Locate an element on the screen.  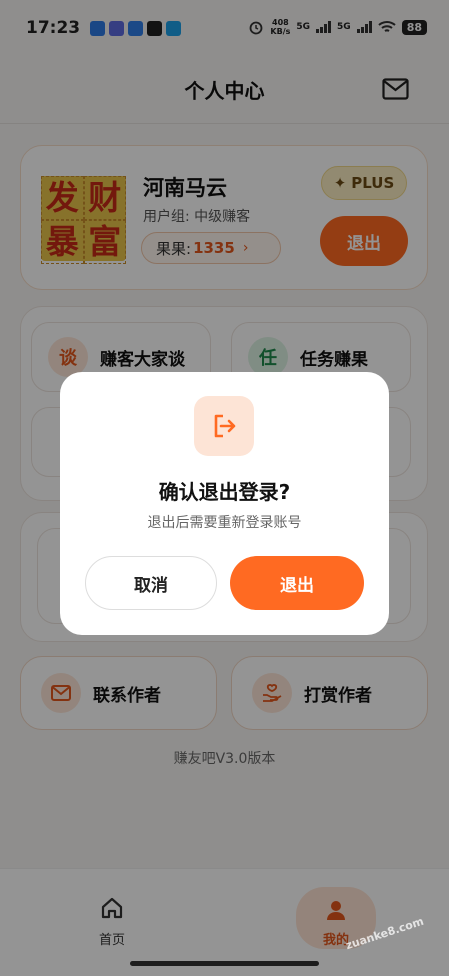
cancel-button: 取消 is located at coordinates (151, 583).